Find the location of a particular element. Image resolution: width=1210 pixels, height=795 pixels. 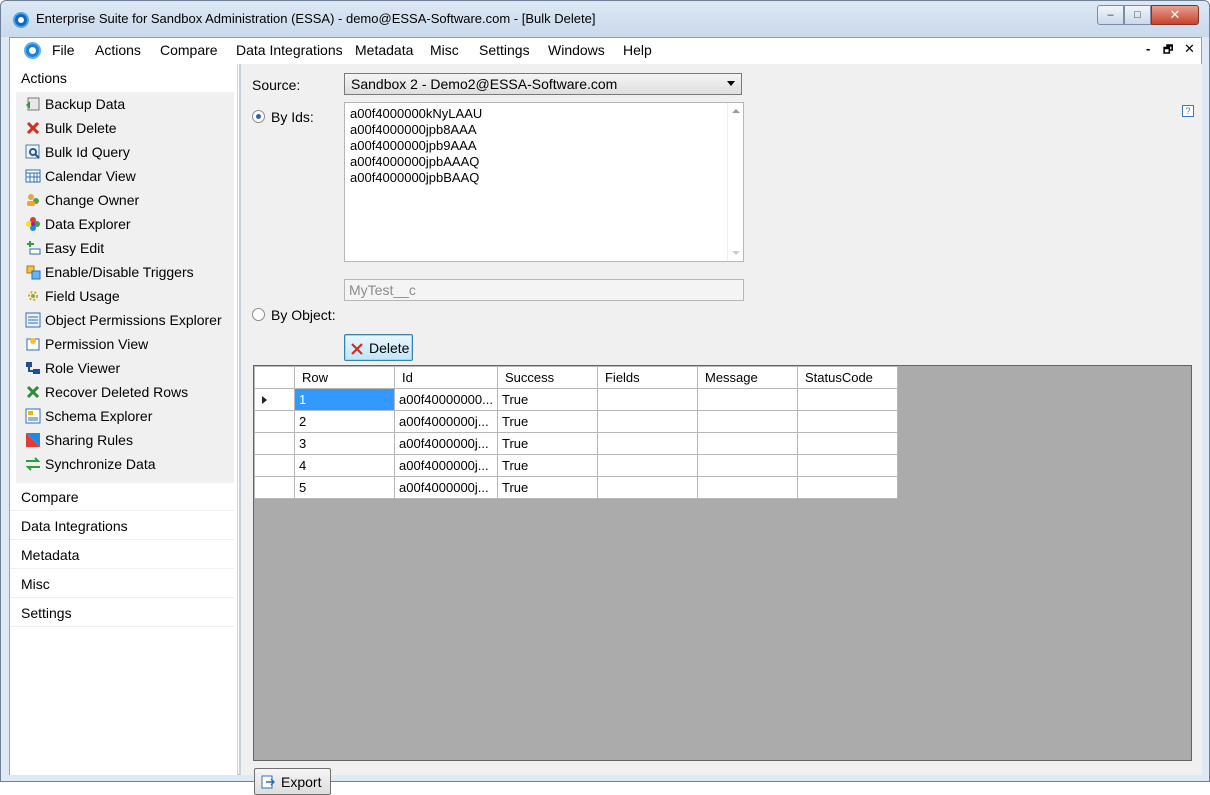

menu-metadata: Metadata is located at coordinates (384, 50).